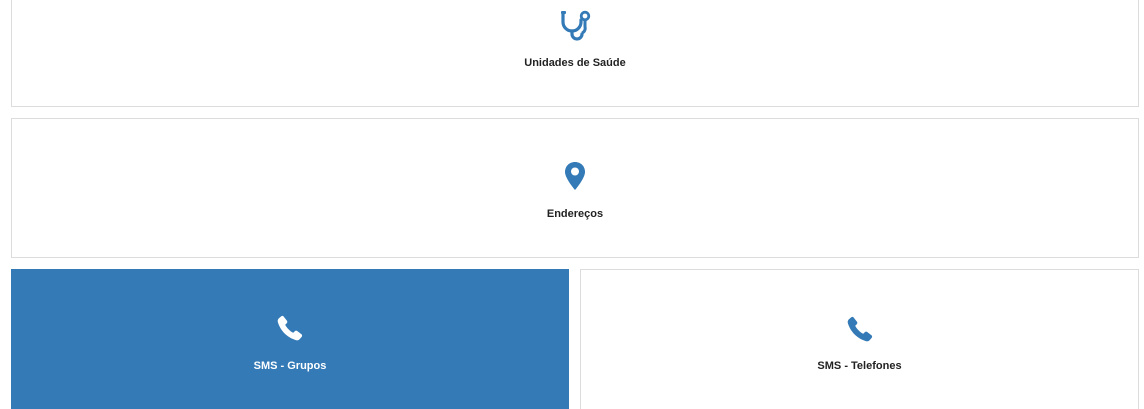  Describe the element at coordinates (859, 366) in the screenshot. I see `tile-label: SMS - Telefones` at that location.